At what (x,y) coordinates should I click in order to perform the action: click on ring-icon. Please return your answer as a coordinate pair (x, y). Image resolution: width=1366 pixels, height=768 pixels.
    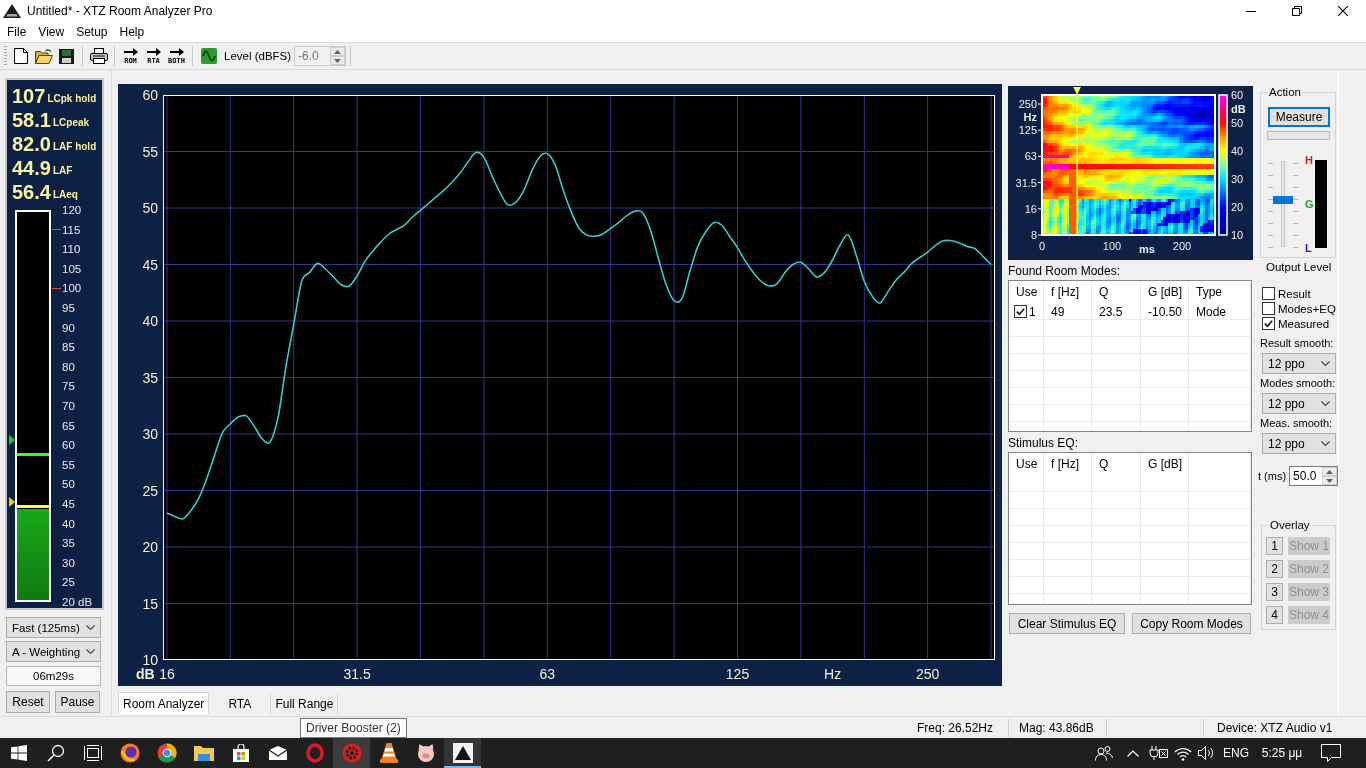
    Looking at the image, I should click on (314, 753).